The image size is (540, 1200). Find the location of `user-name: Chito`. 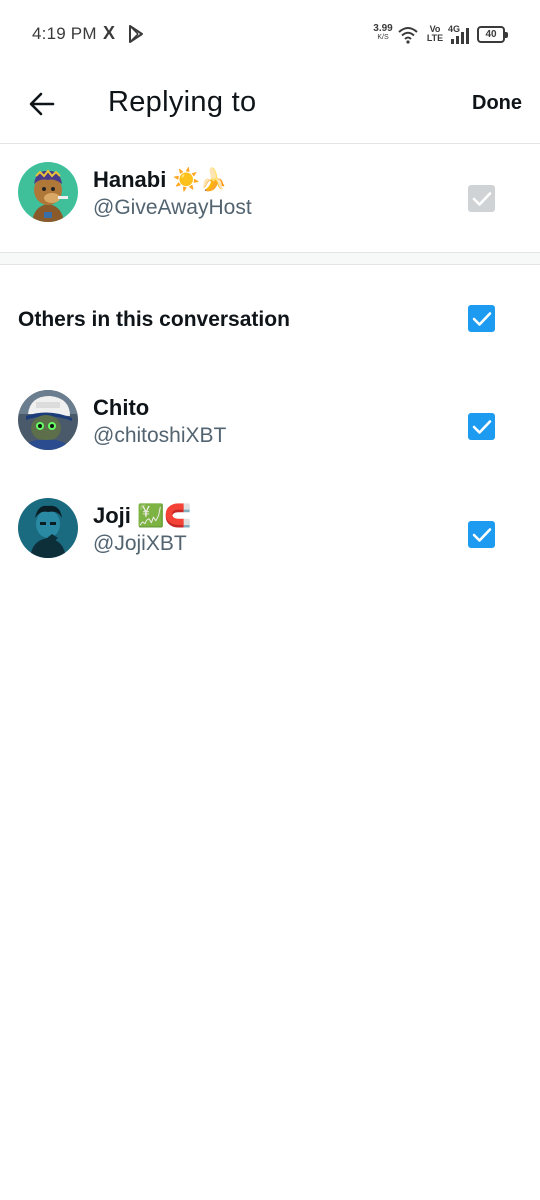

user-name: Chito is located at coordinates (121, 407).